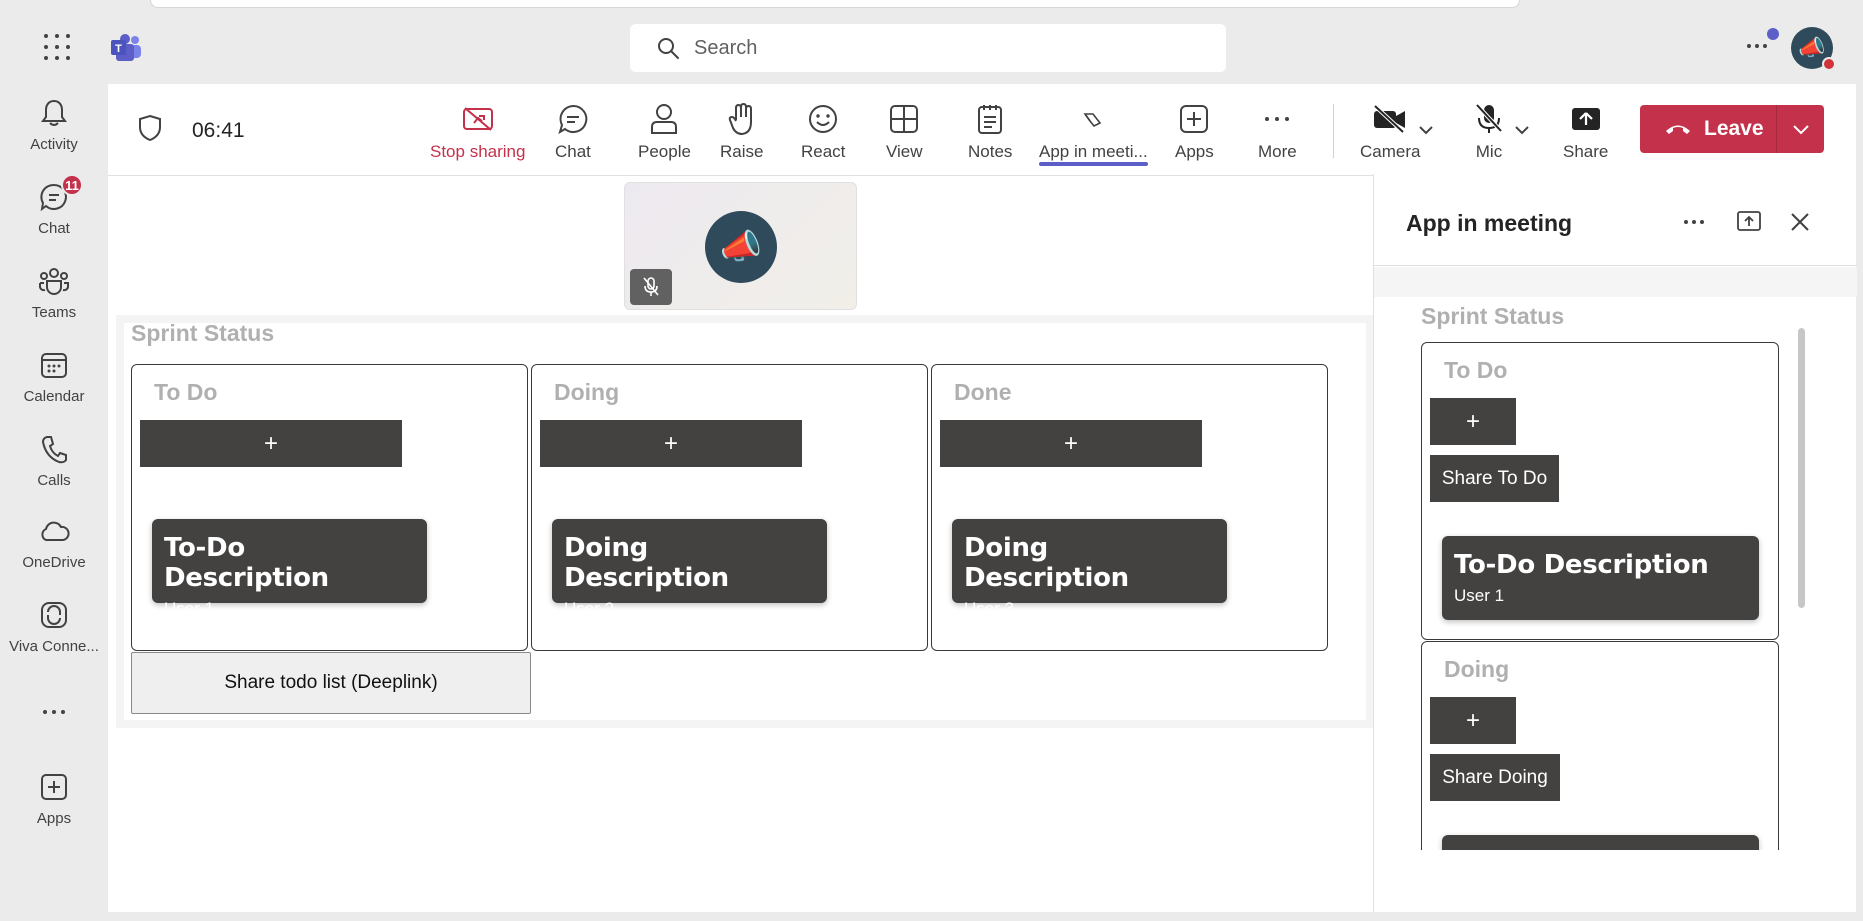 The width and height of the screenshot is (1863, 921). I want to click on panel-add-todo-button: +, so click(1473, 421).